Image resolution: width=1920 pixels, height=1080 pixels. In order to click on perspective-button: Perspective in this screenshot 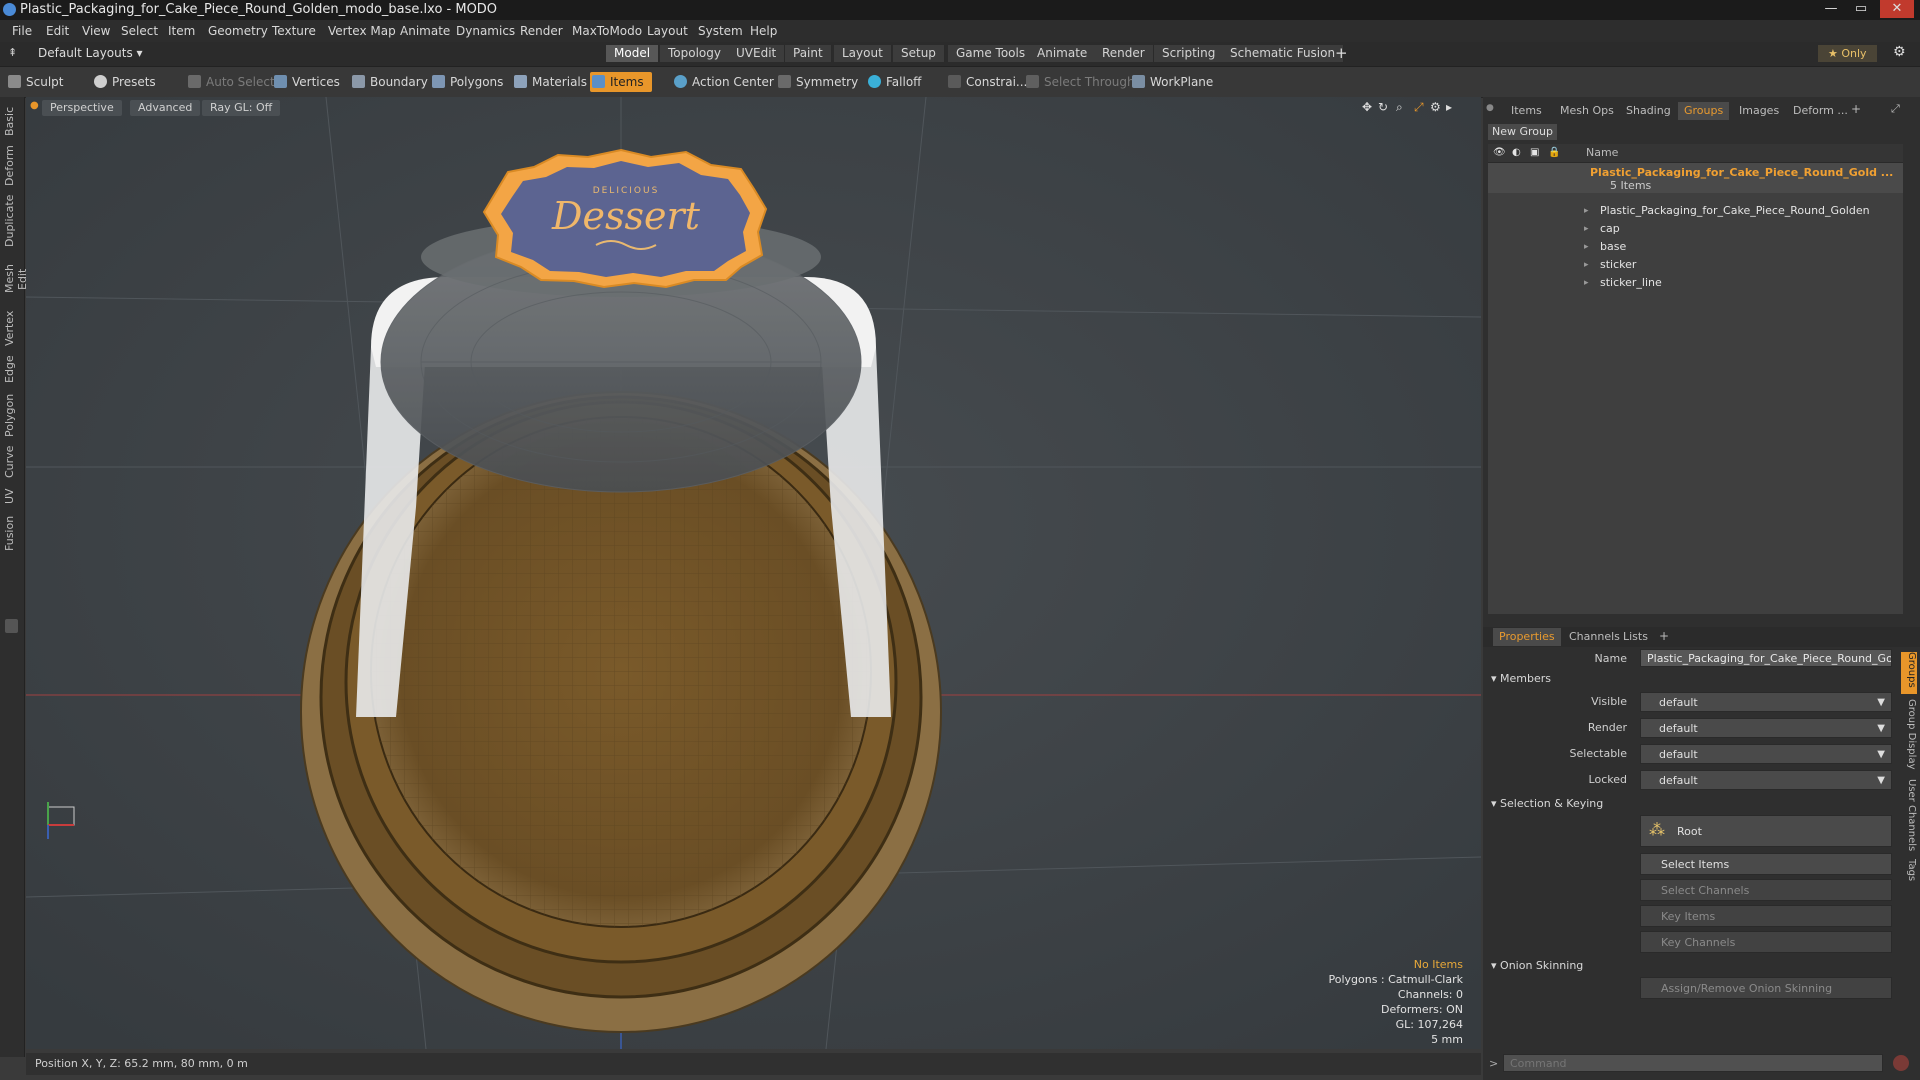, I will do `click(82, 108)`.